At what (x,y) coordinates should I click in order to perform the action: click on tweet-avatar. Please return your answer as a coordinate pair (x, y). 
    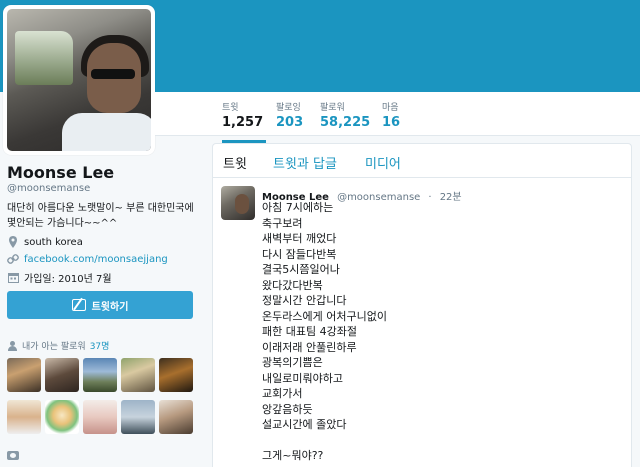
    Looking at the image, I should click on (238, 203).